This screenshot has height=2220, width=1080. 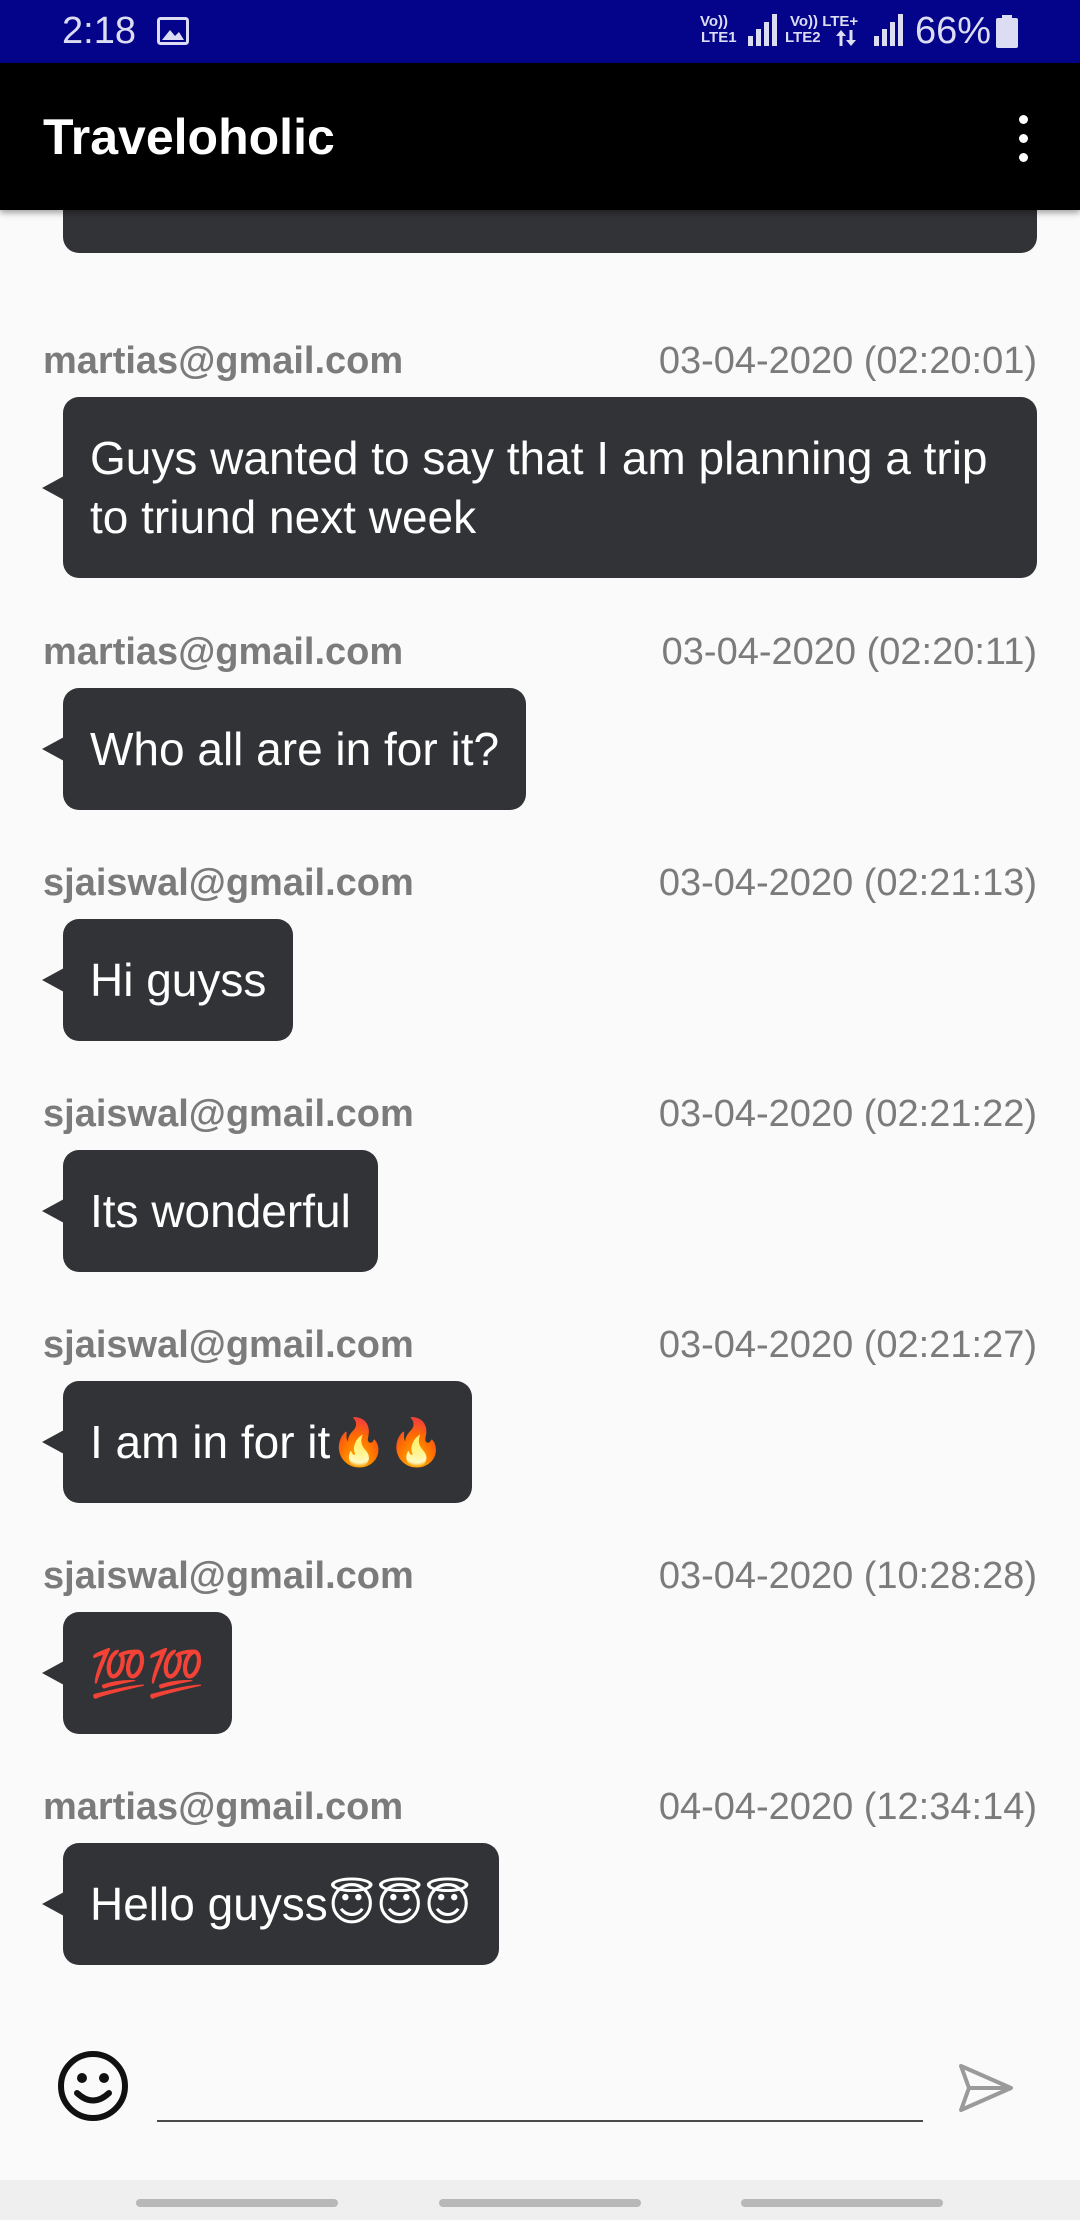 I want to click on message-text: Its wonderful, so click(x=220, y=1211).